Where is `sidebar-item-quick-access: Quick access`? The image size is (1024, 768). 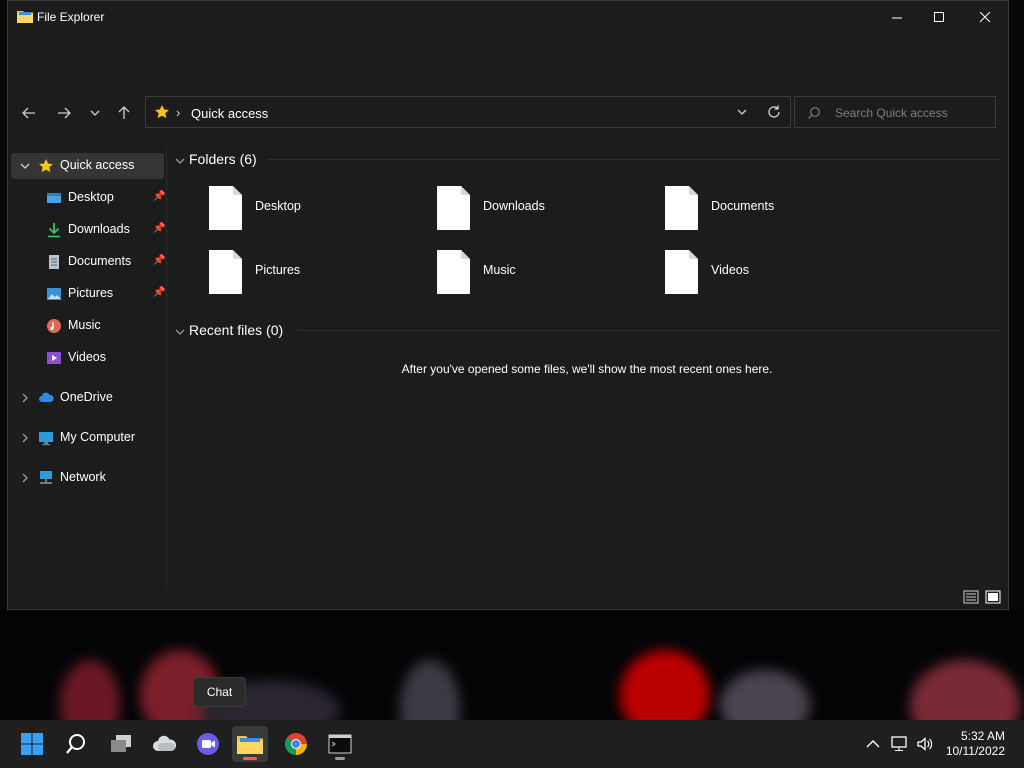
sidebar-item-quick-access: Quick access is located at coordinates (87, 166).